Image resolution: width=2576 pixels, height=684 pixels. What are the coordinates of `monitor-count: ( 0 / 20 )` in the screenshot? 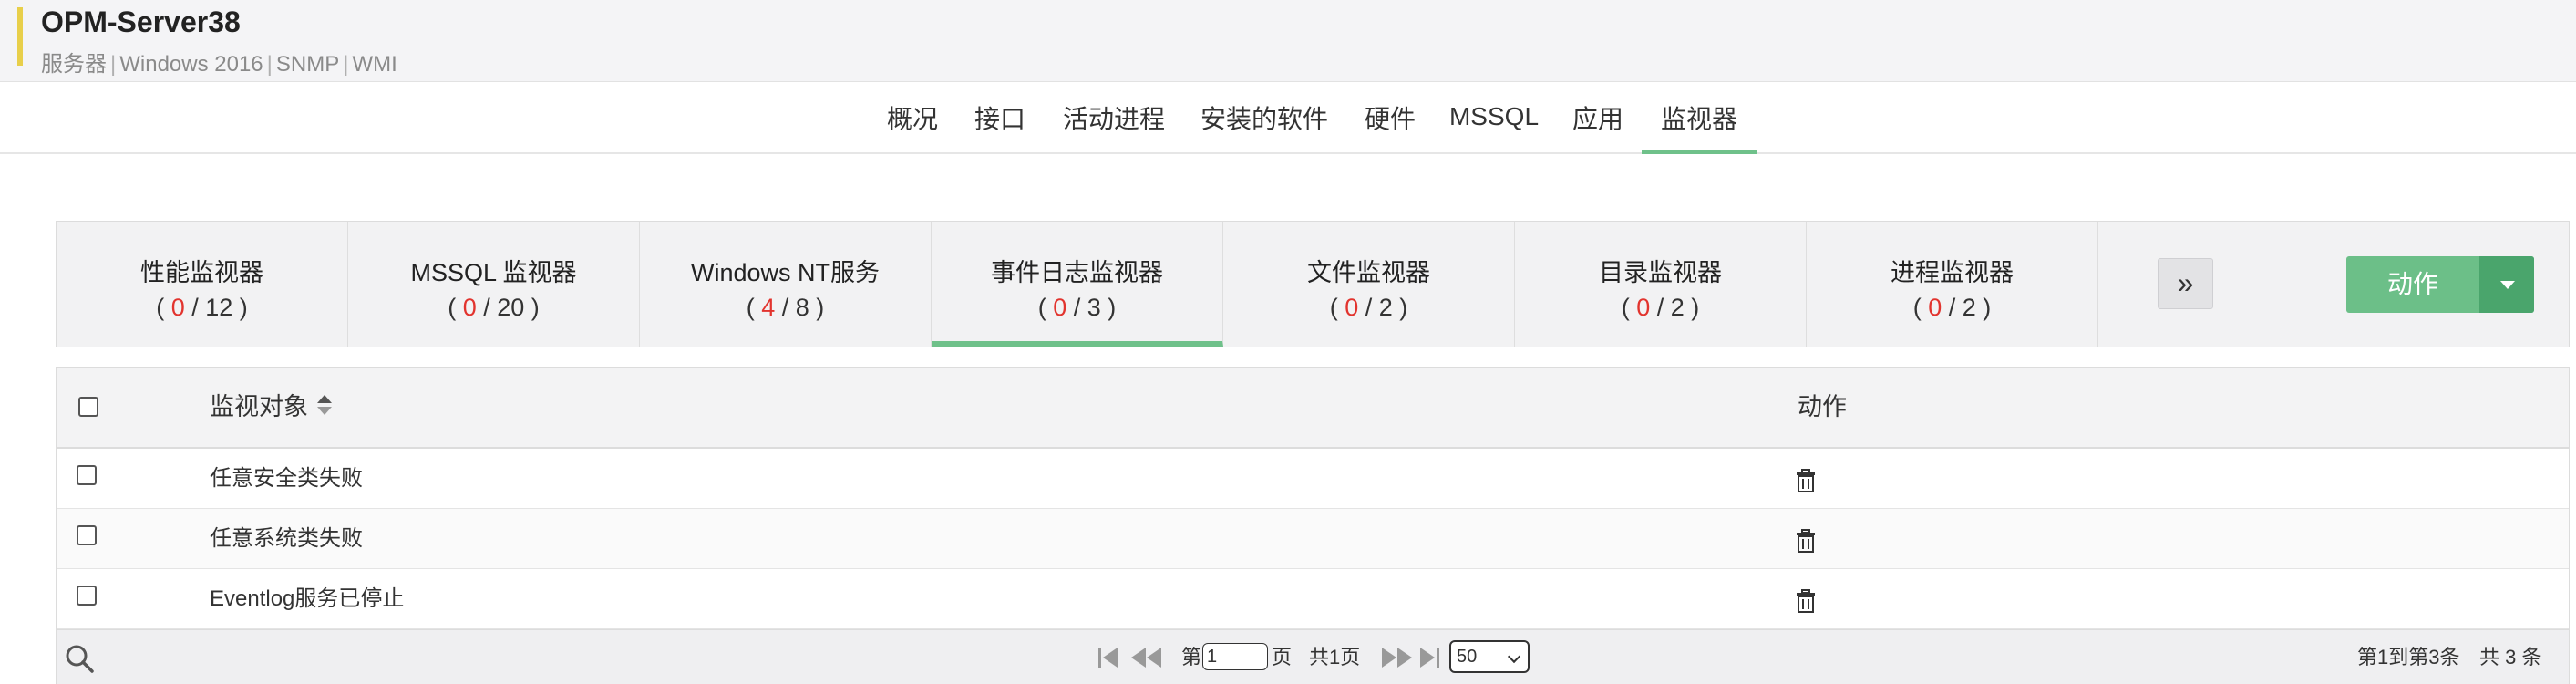 It's located at (494, 307).